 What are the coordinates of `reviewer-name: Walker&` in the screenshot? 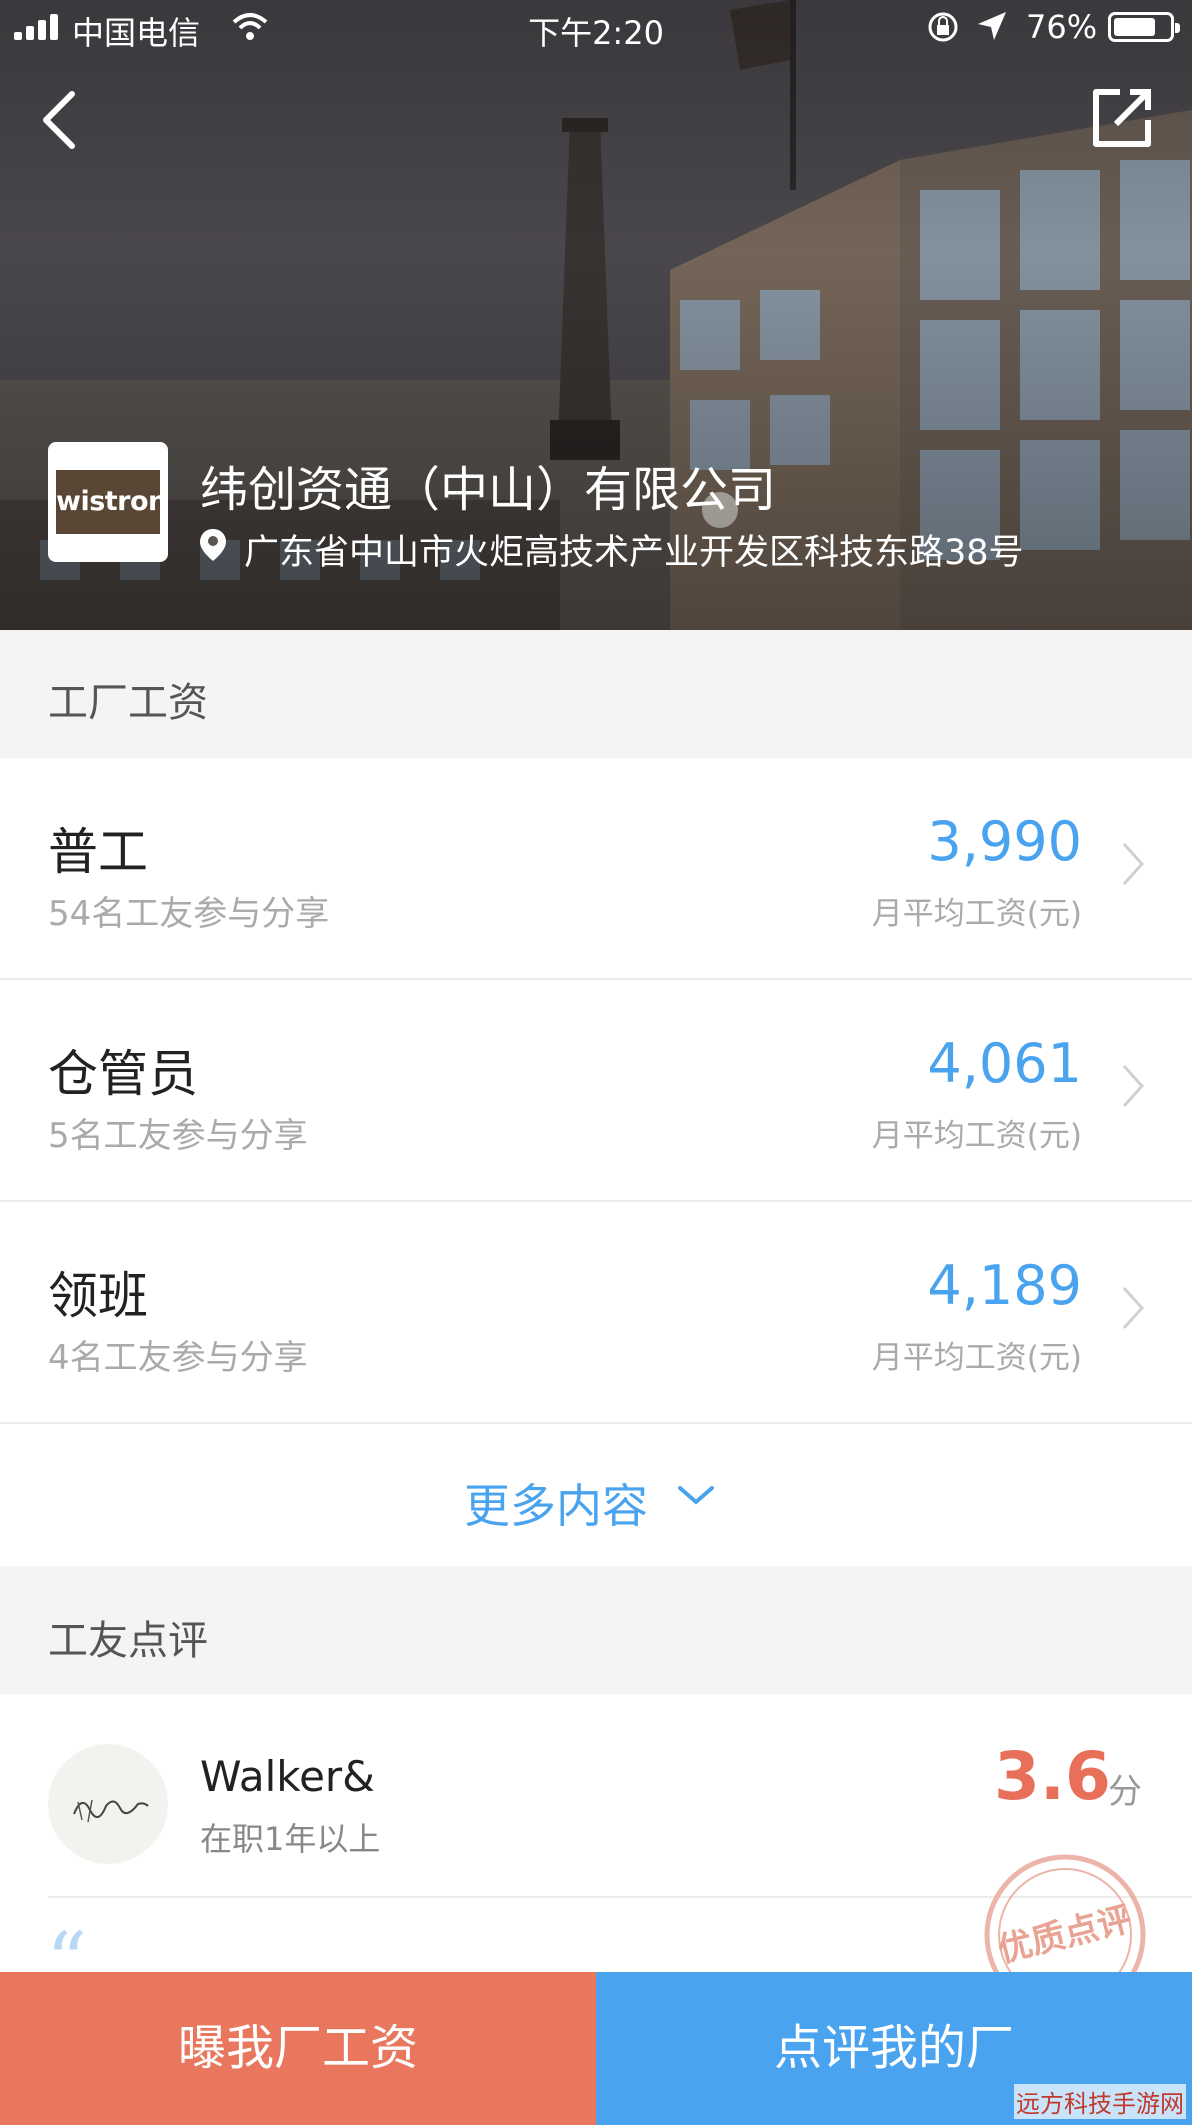 It's located at (287, 1776).